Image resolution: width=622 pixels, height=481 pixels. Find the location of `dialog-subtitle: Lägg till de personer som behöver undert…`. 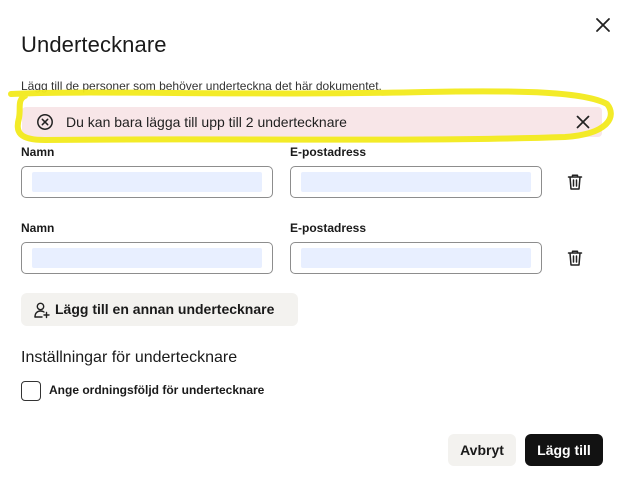

dialog-subtitle: Lägg till de personer som behöver undert… is located at coordinates (201, 86).